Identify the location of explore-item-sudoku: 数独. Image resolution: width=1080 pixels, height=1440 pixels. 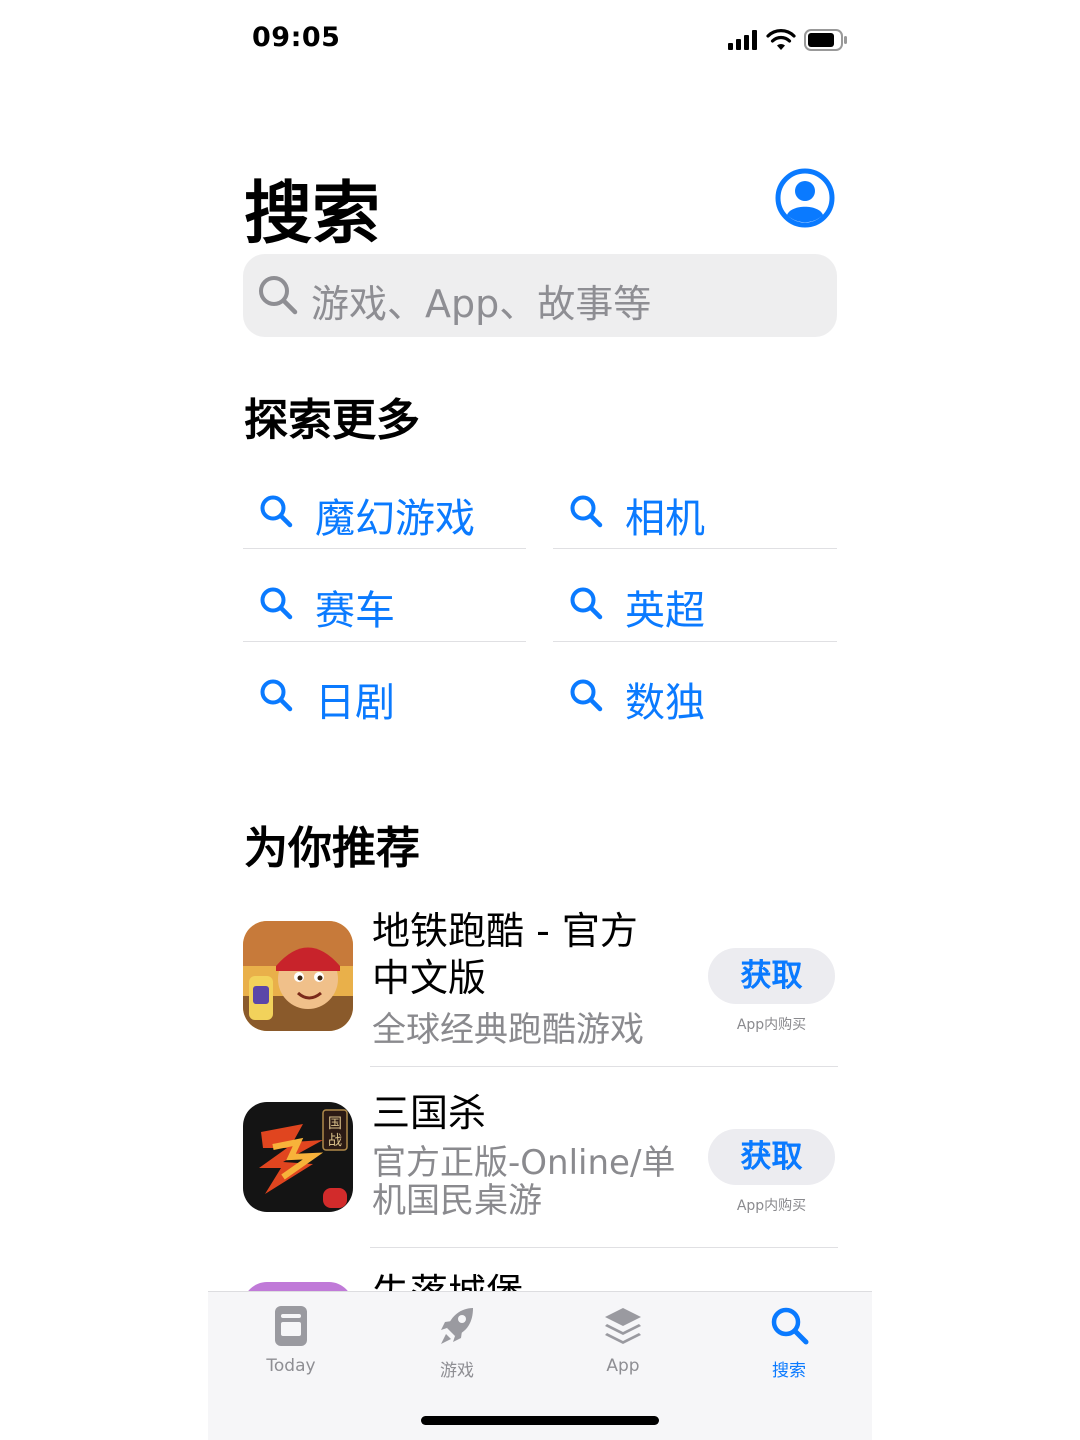
(695, 690).